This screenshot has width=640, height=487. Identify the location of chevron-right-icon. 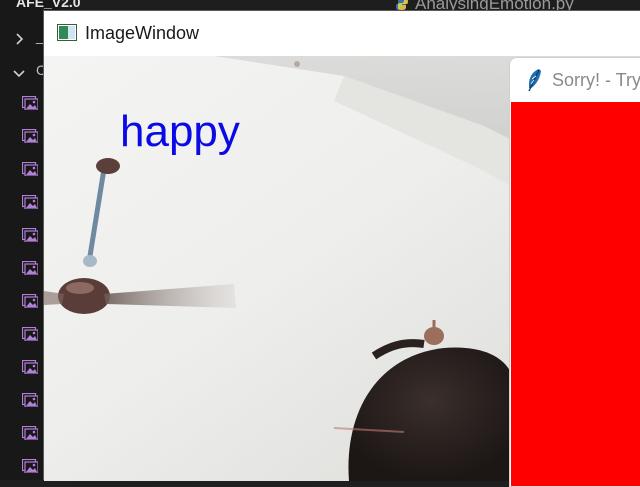
(19, 39).